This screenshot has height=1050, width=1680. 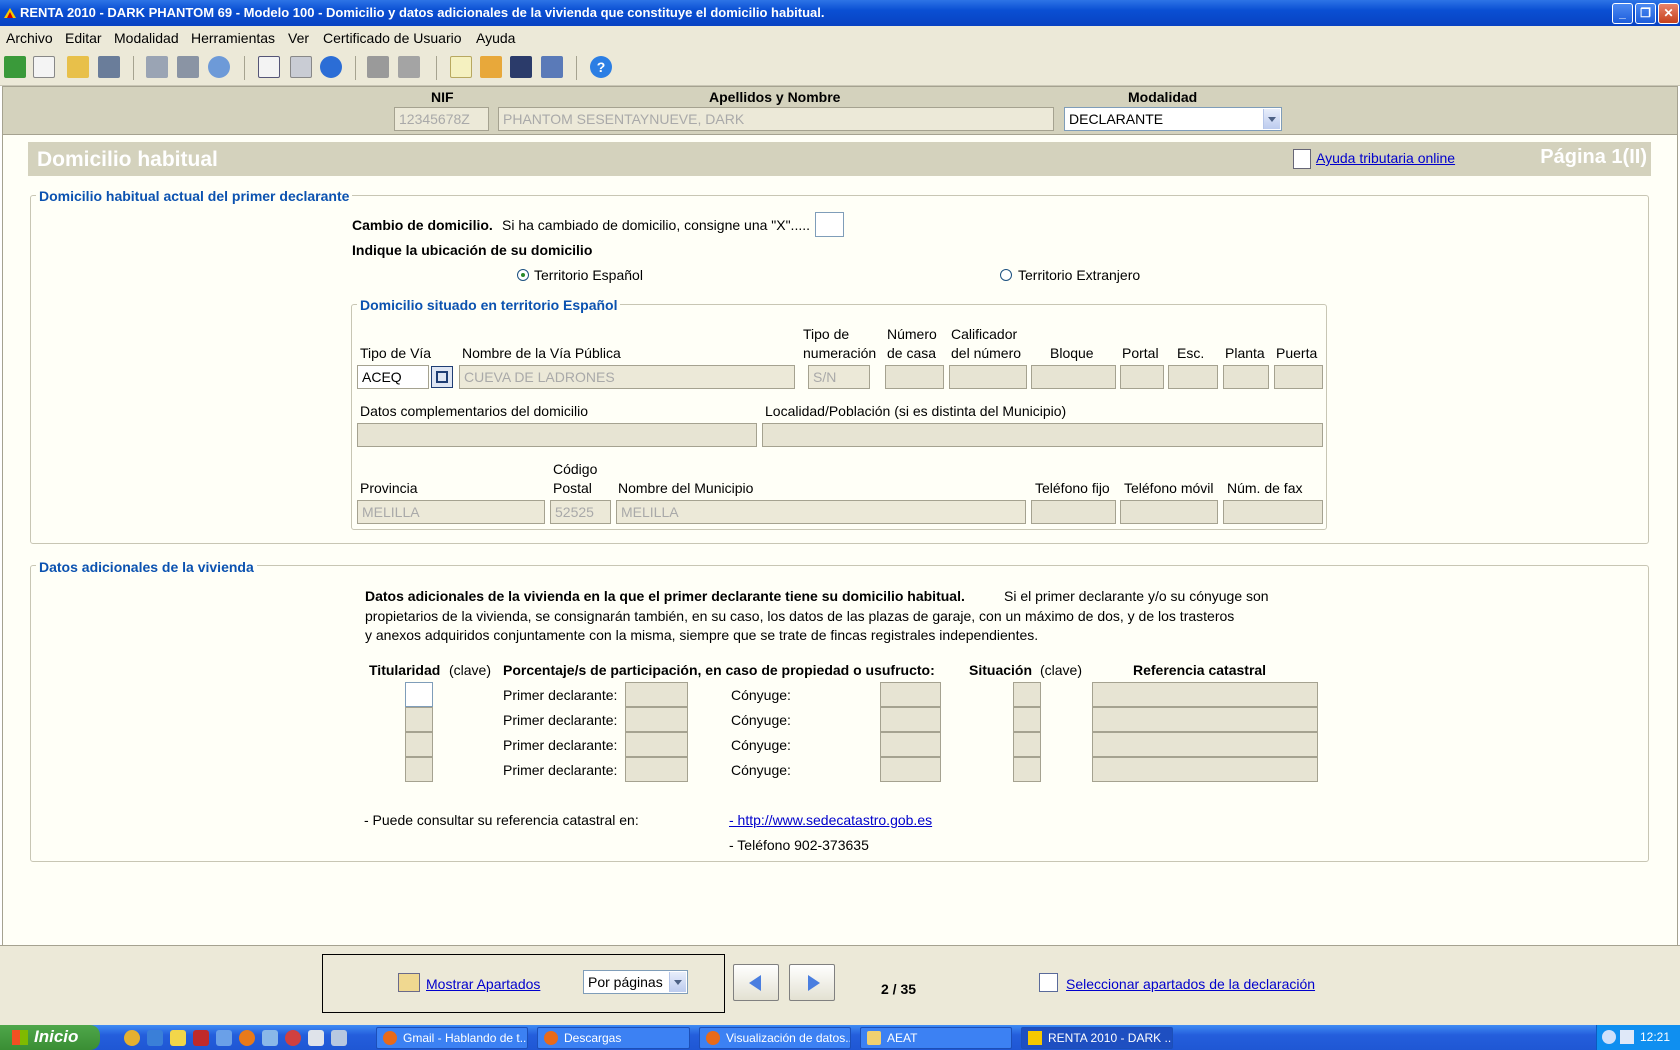 I want to click on start-button: Inicio, so click(x=50, y=1037).